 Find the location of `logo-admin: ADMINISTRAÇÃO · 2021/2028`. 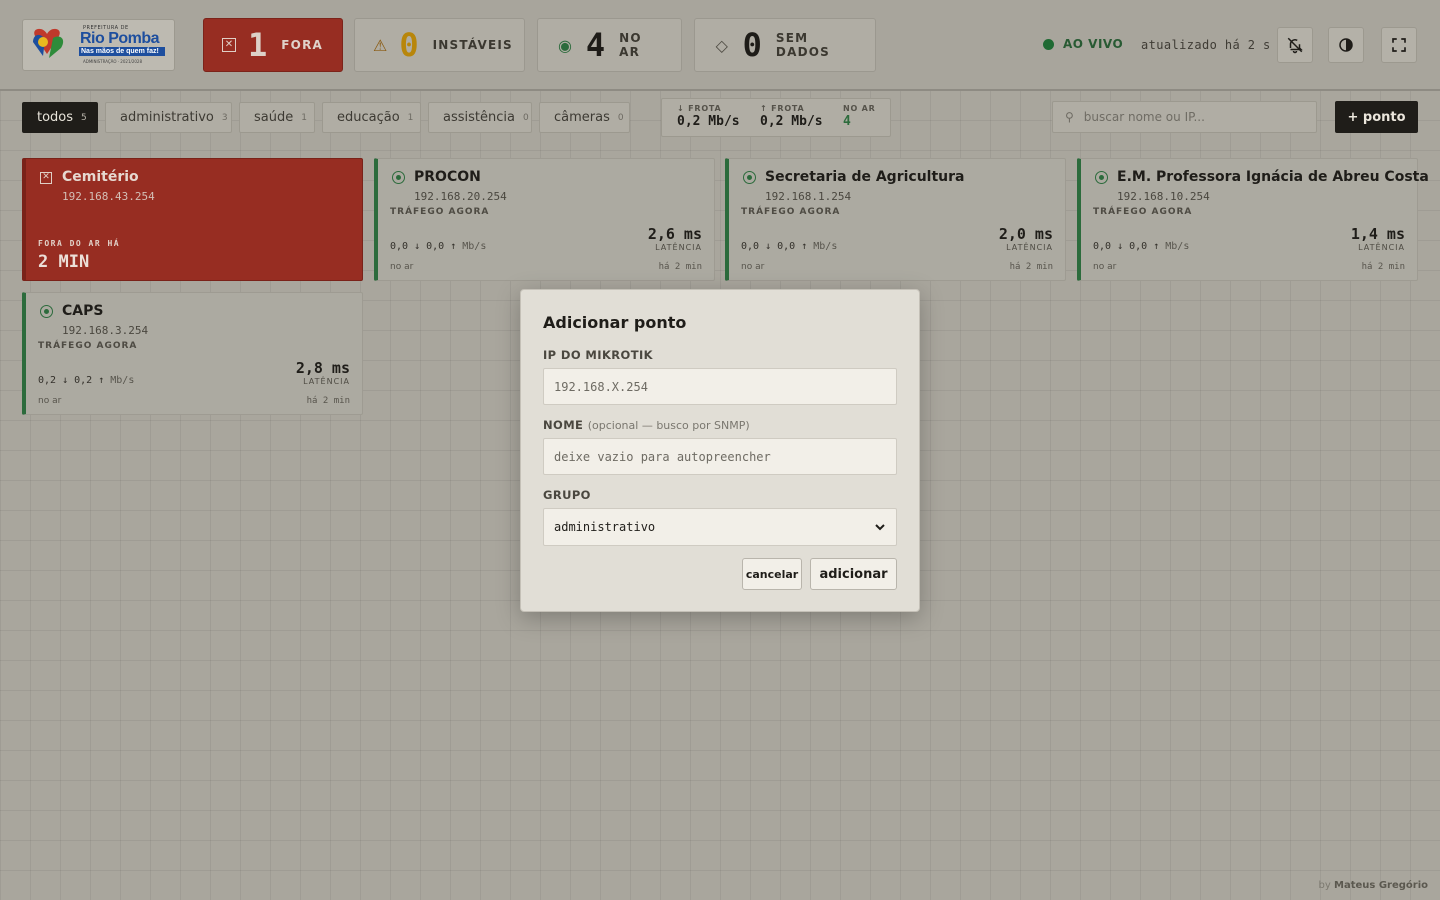

logo-admin: ADMINISTRAÇÃO · 2021/2028 is located at coordinates (113, 61).